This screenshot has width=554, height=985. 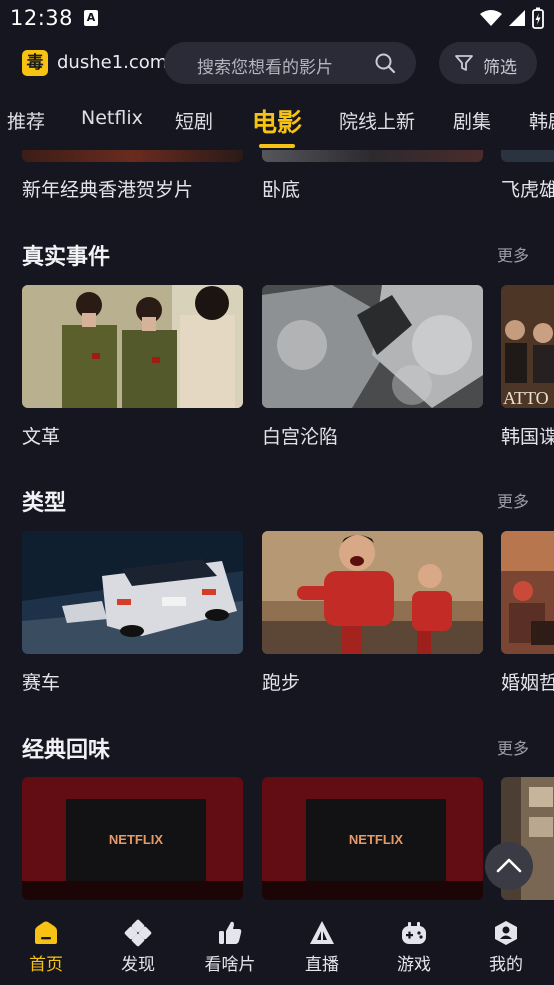 I want to click on tab-short-drama: 短剧, so click(x=194, y=120).